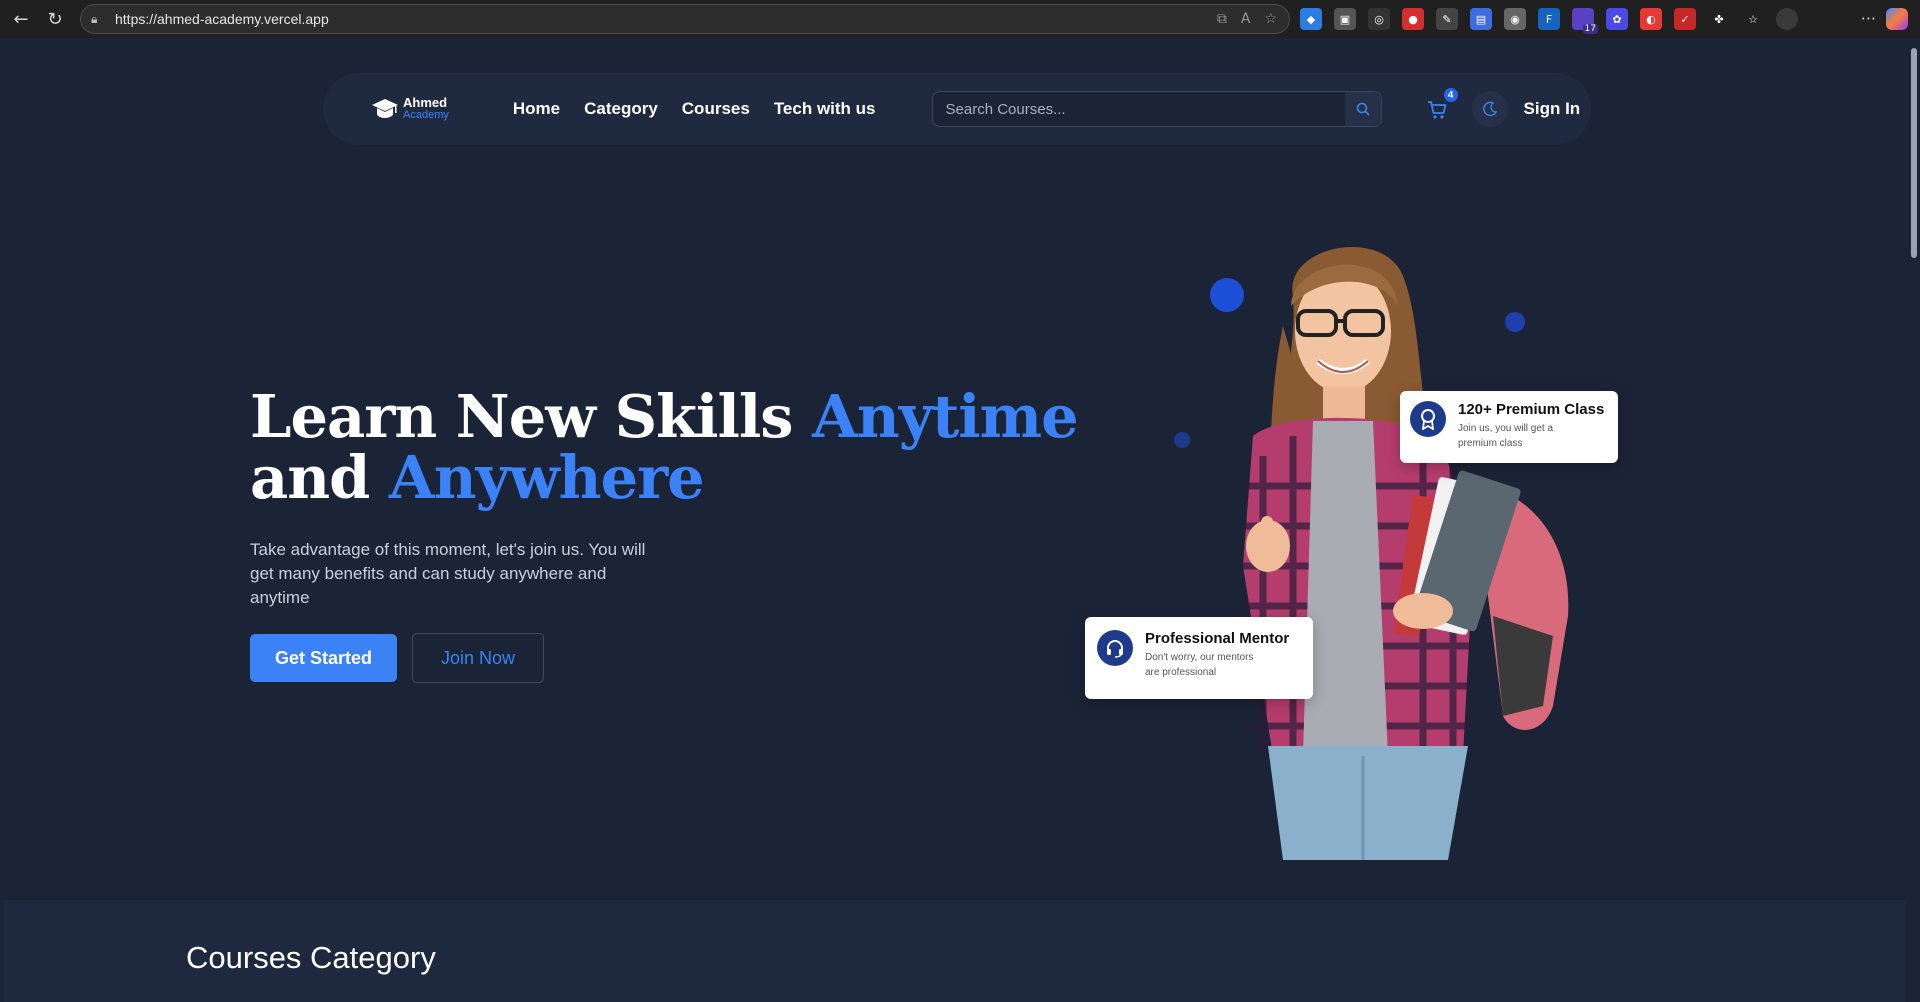 The height and width of the screenshot is (1002, 1920). What do you see at coordinates (319, 477) in the screenshot?
I see `hero-title-text: and` at bounding box center [319, 477].